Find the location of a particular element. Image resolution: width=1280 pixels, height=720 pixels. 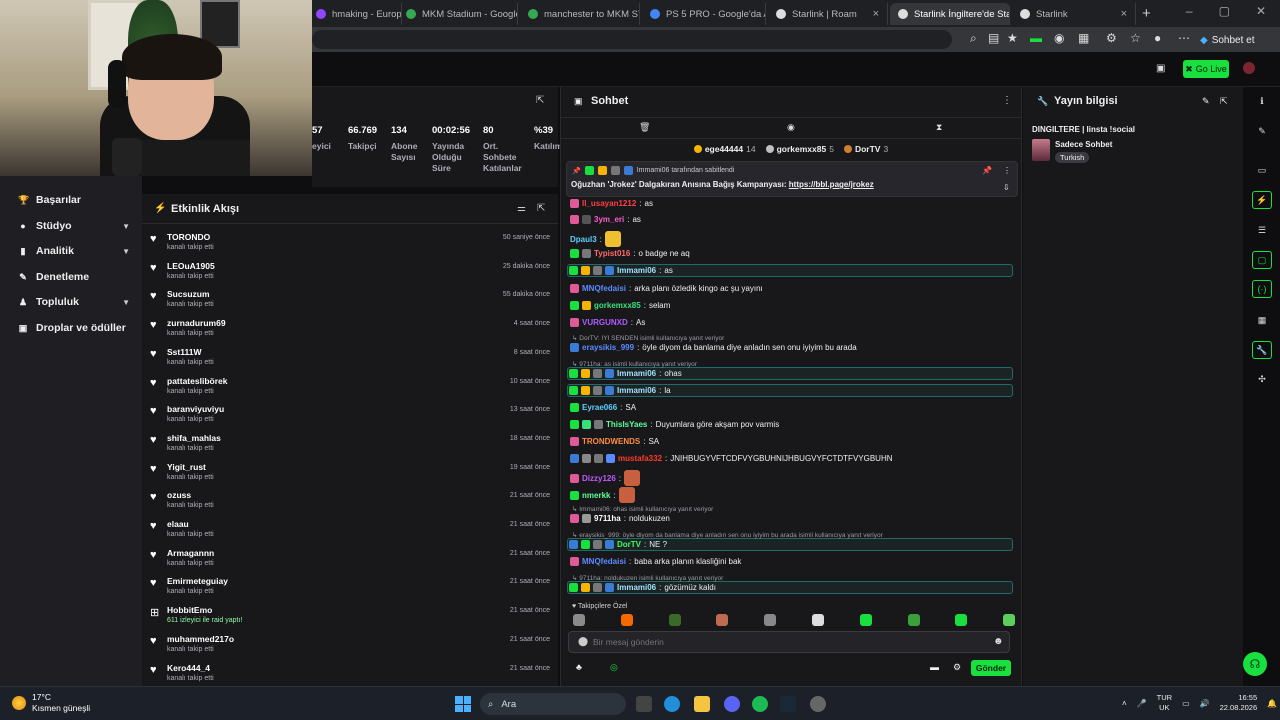

taskbar-search: ⌕ Ara is located at coordinates (553, 704).